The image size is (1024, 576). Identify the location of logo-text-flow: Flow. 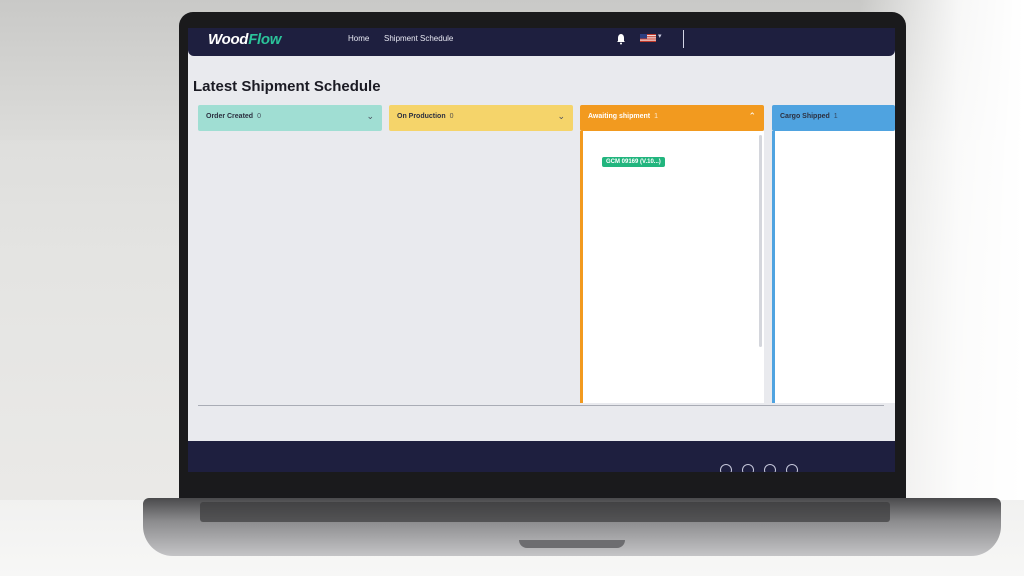
(265, 39).